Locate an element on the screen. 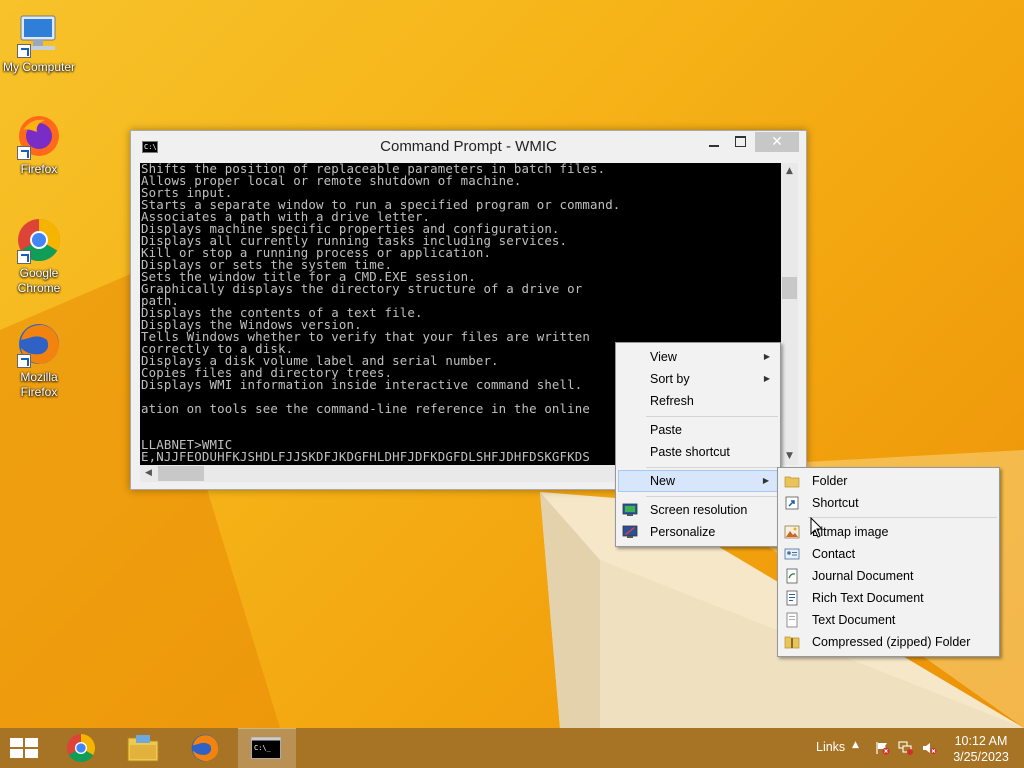 The image size is (1024, 768). svg-text: C:\_ is located at coordinates (263, 748).